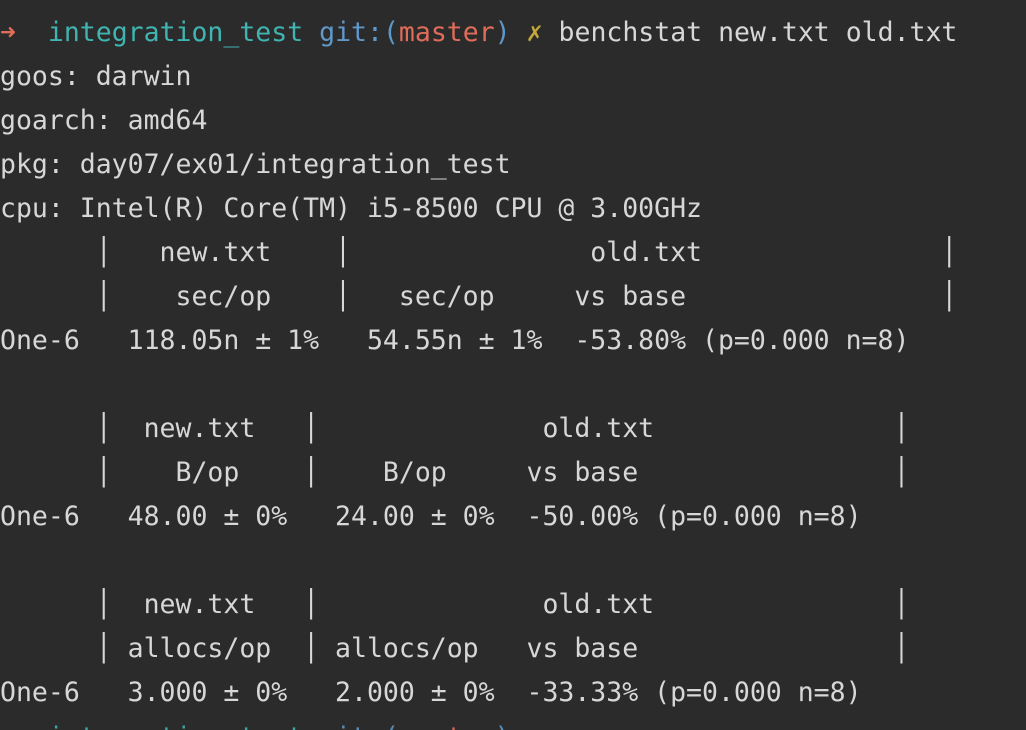  I want to click on git-suffix: ), so click(502, 32).